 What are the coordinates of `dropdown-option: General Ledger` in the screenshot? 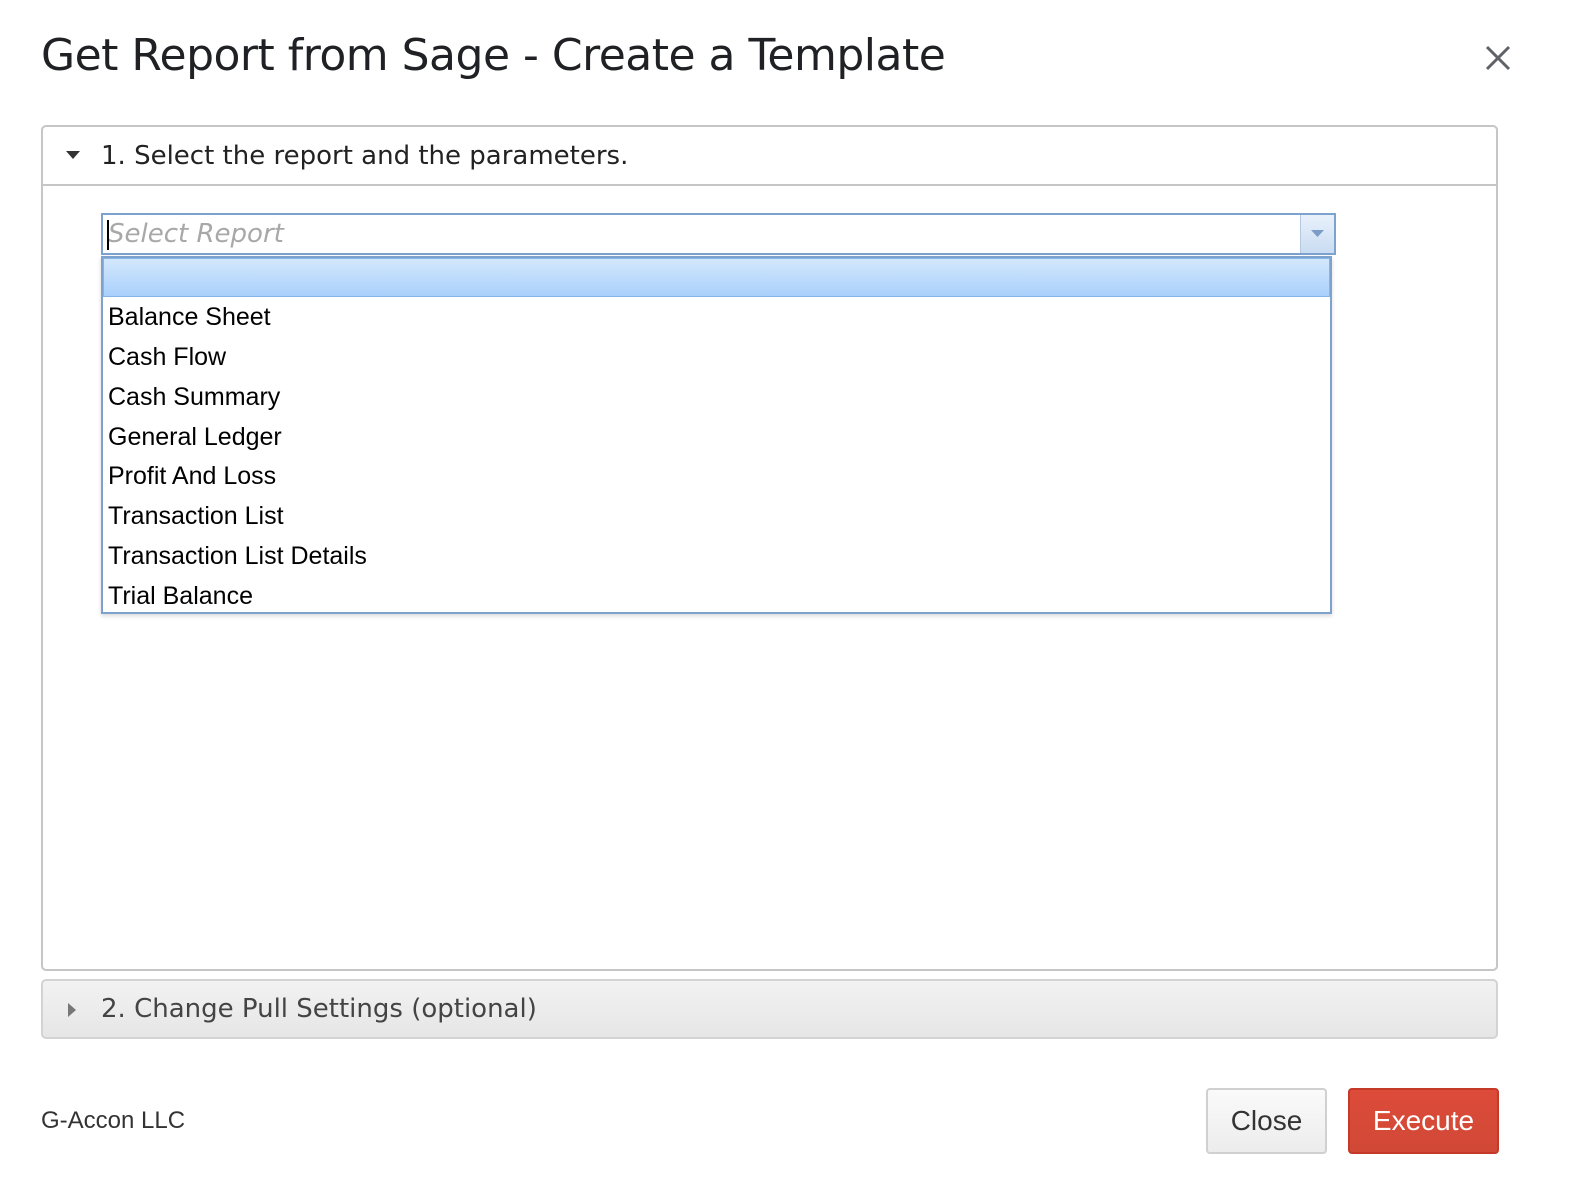 It's located at (716, 437).